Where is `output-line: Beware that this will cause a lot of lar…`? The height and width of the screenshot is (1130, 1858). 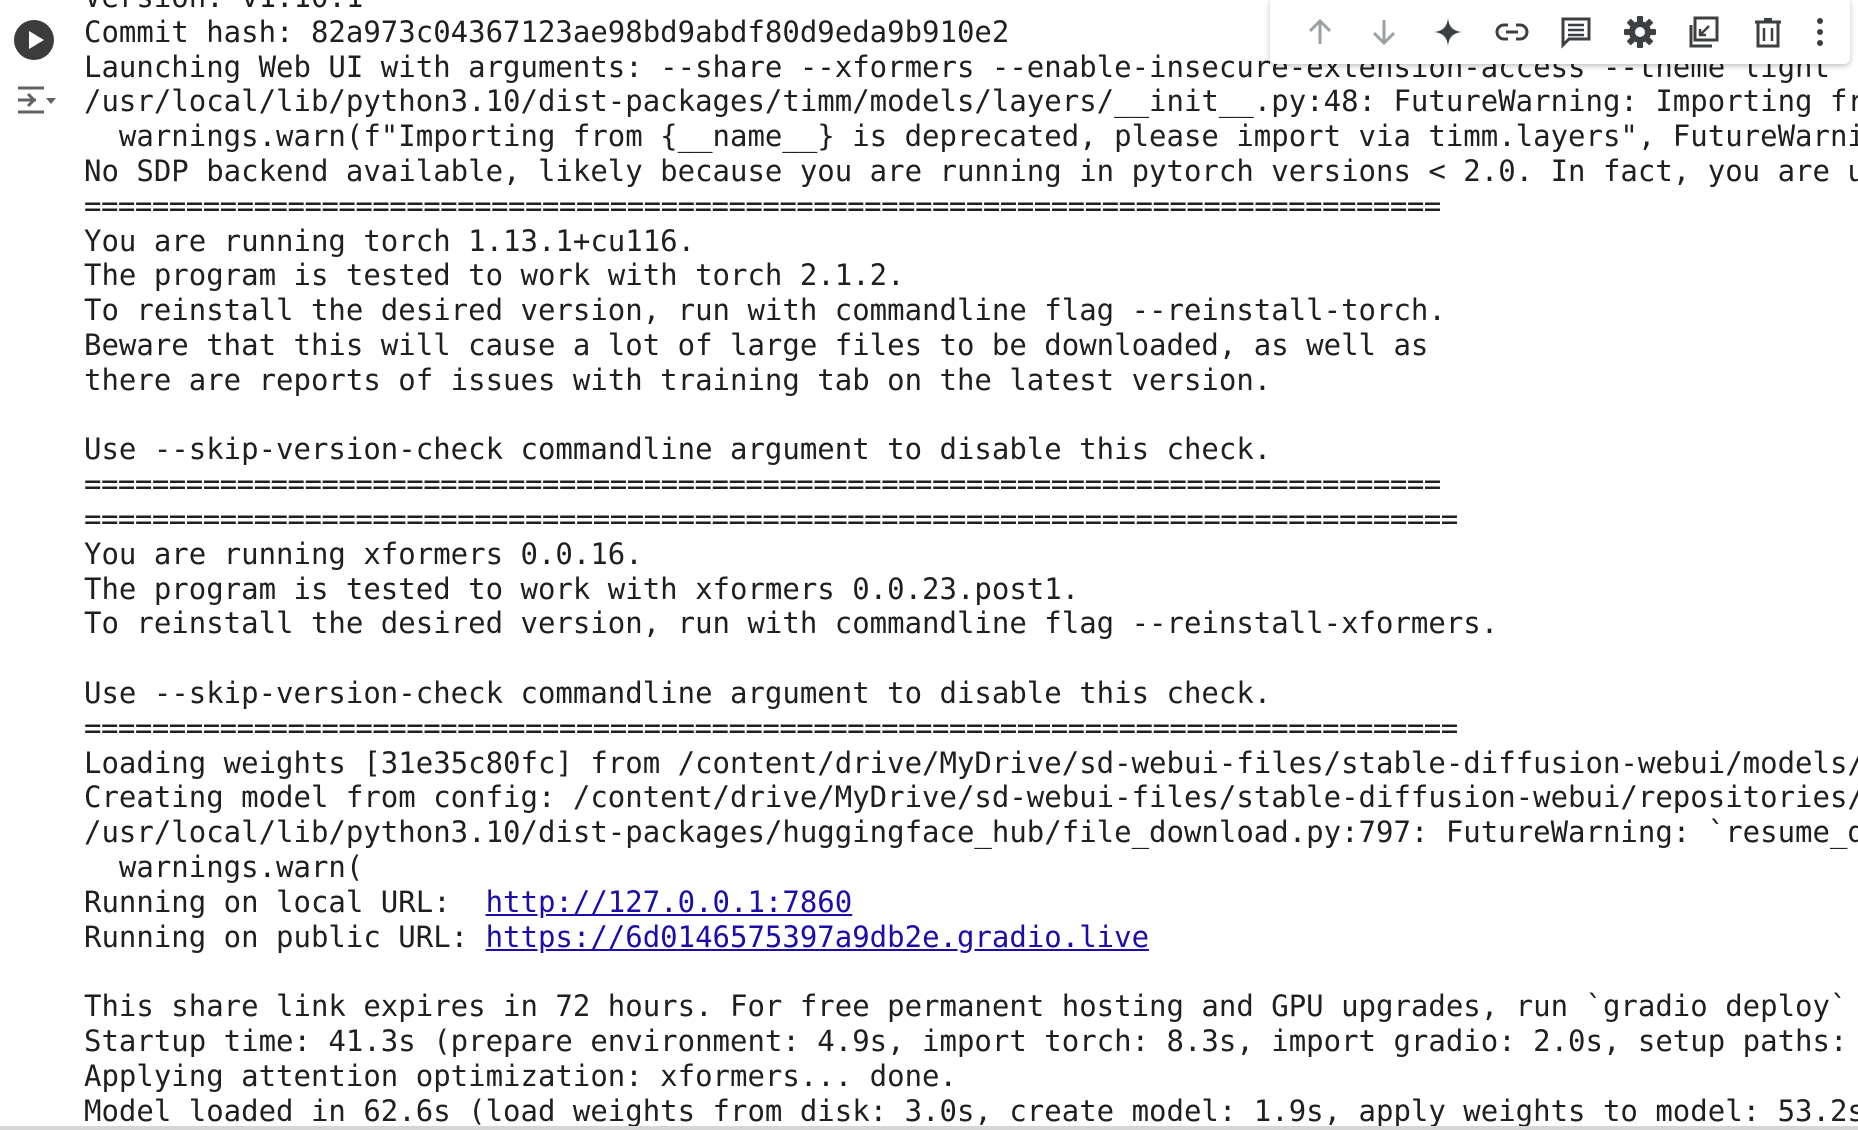
output-line: Beware that this will cause a lot of lar… is located at coordinates (756, 344).